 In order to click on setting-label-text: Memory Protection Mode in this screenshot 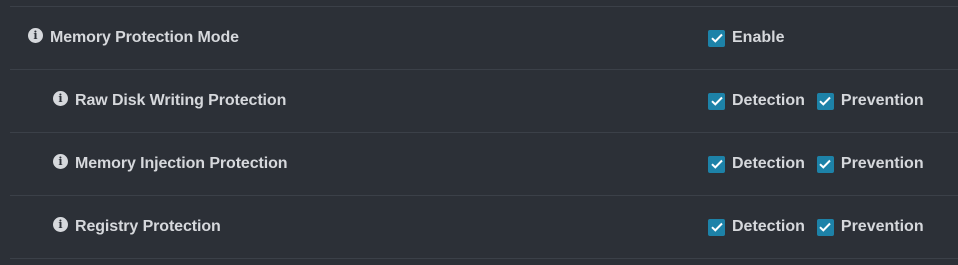, I will do `click(144, 37)`.